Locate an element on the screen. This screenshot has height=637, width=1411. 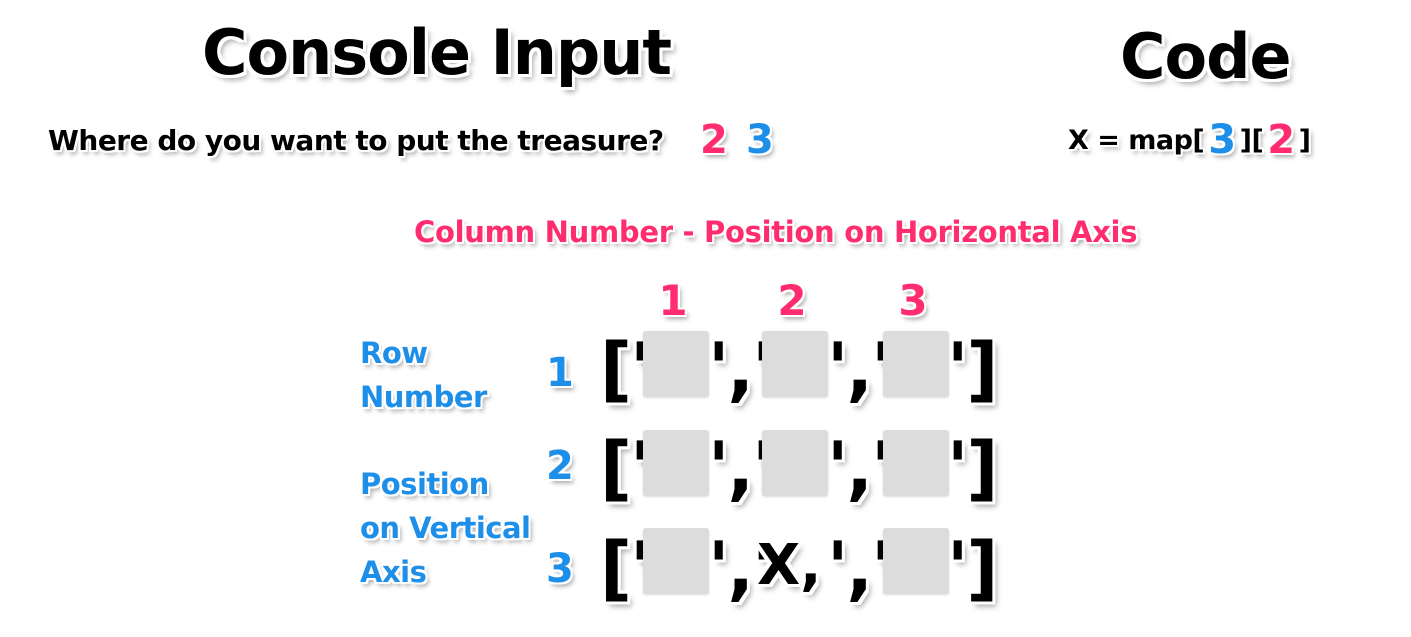
row-1-close-bracket: '] is located at coordinates (972, 369).